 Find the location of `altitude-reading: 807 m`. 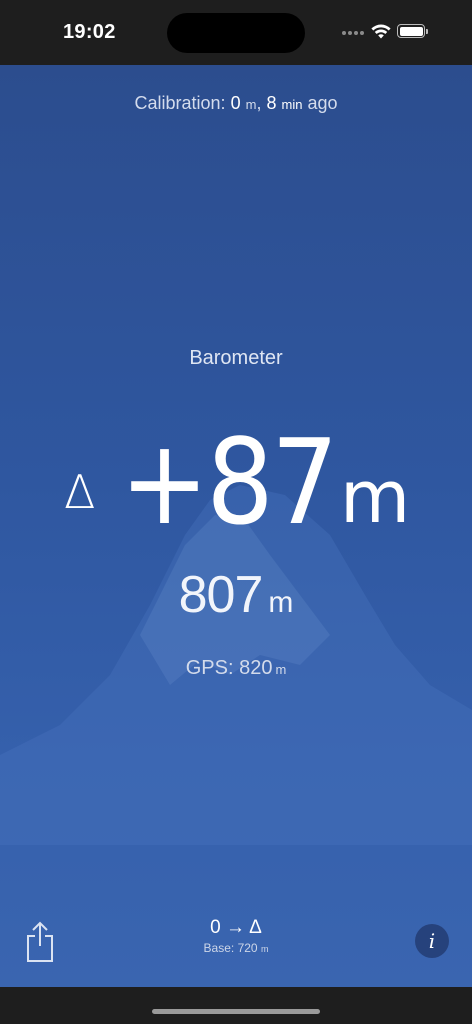

altitude-reading: 807 m is located at coordinates (236, 595).